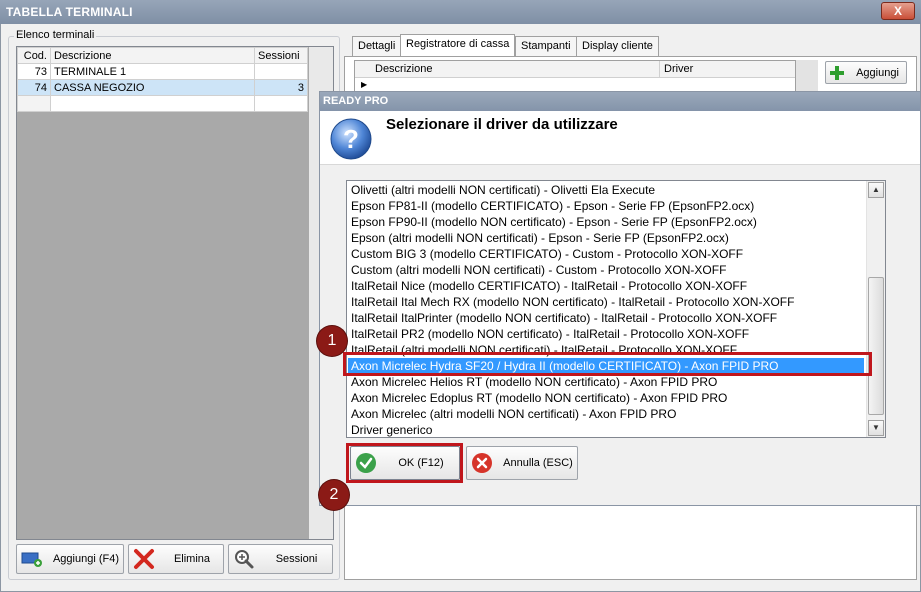 The width and height of the screenshot is (921, 592). I want to click on add-register-button: Aggiungi, so click(866, 72).